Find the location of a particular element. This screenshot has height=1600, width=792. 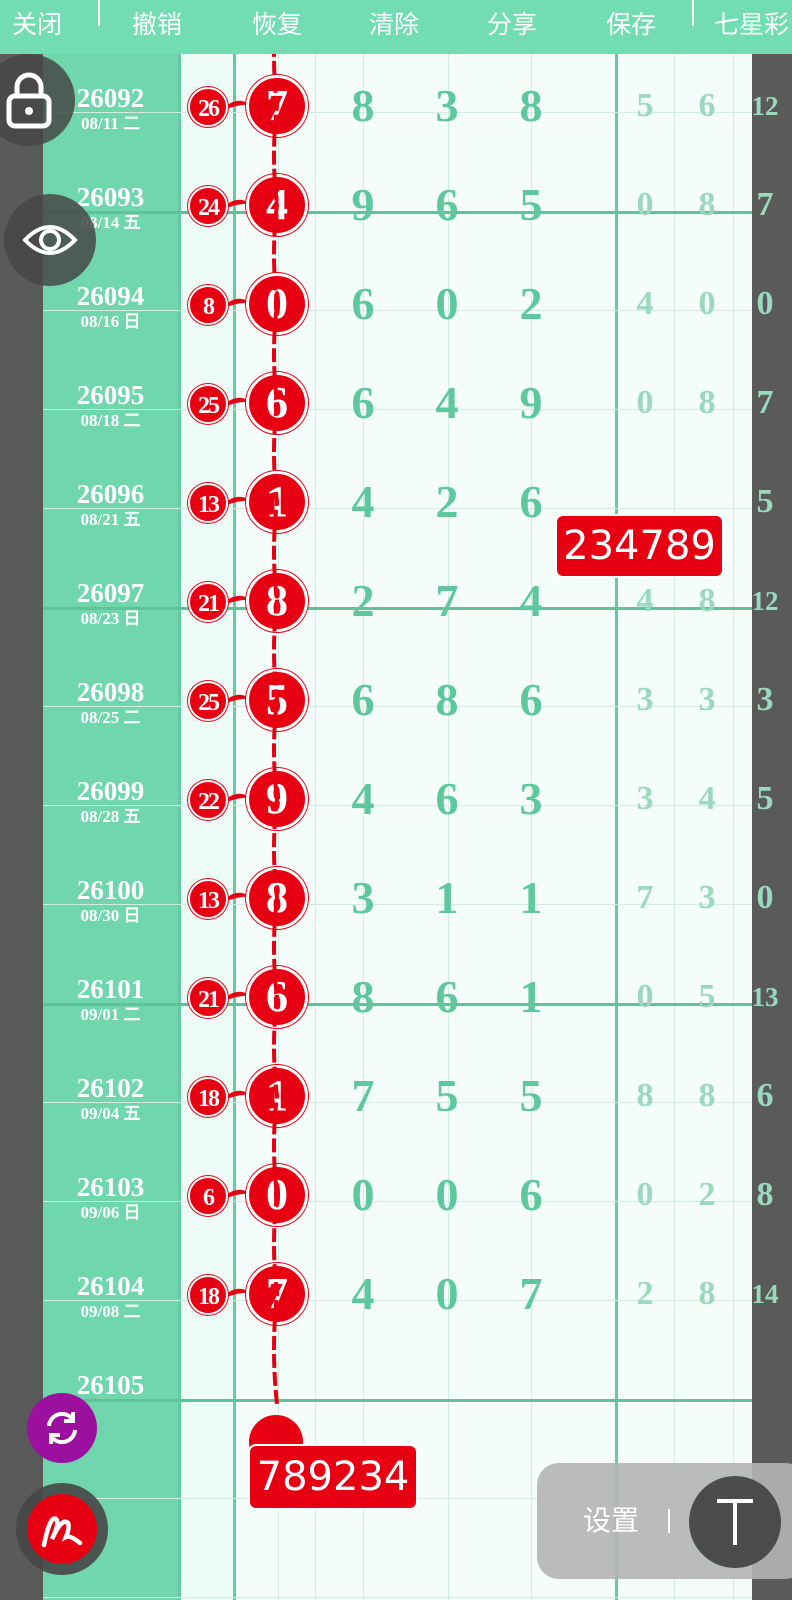

chain-path is located at coordinates (276, 705).